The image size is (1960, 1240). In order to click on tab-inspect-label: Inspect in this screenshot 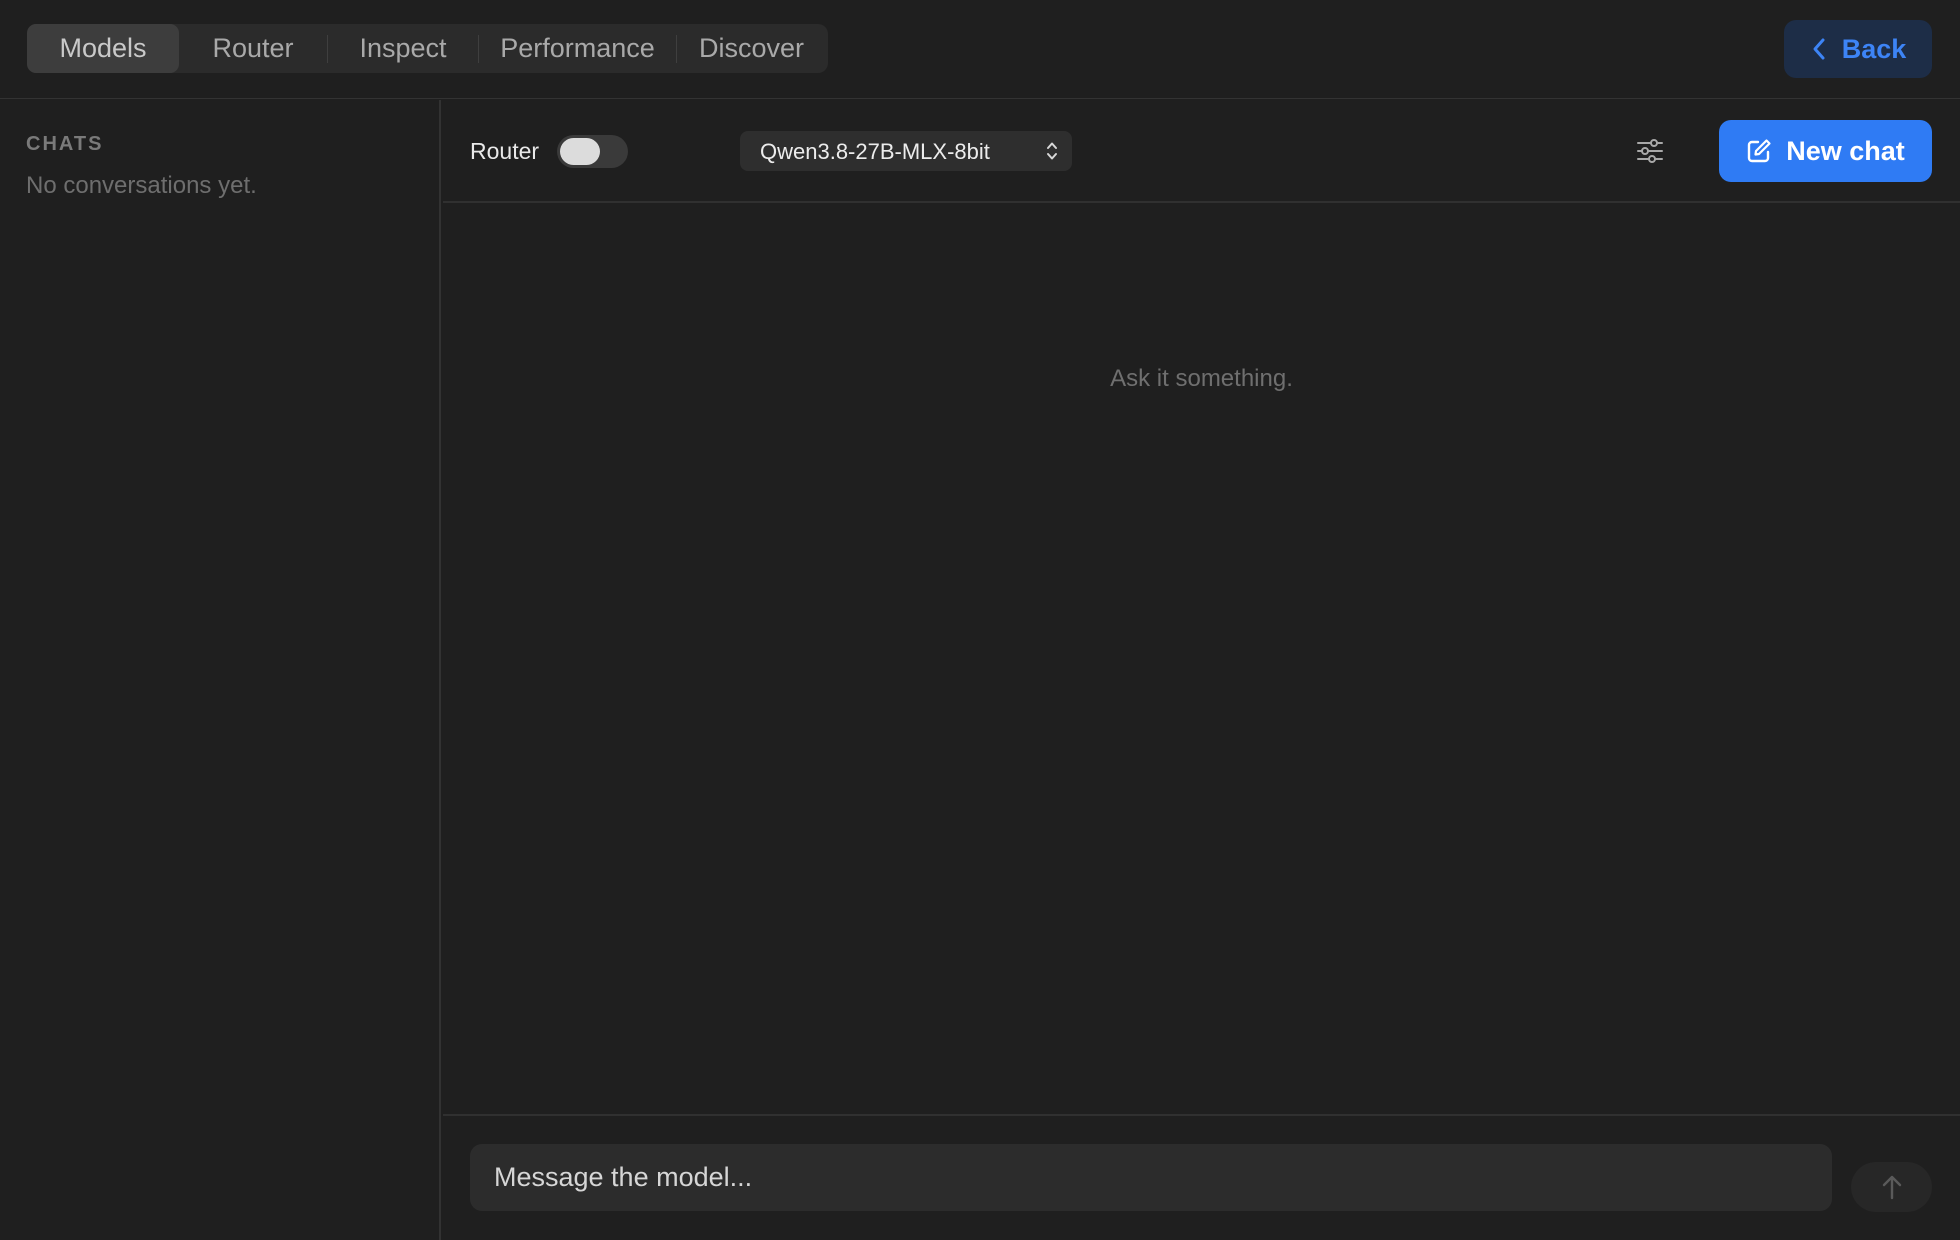, I will do `click(403, 48)`.